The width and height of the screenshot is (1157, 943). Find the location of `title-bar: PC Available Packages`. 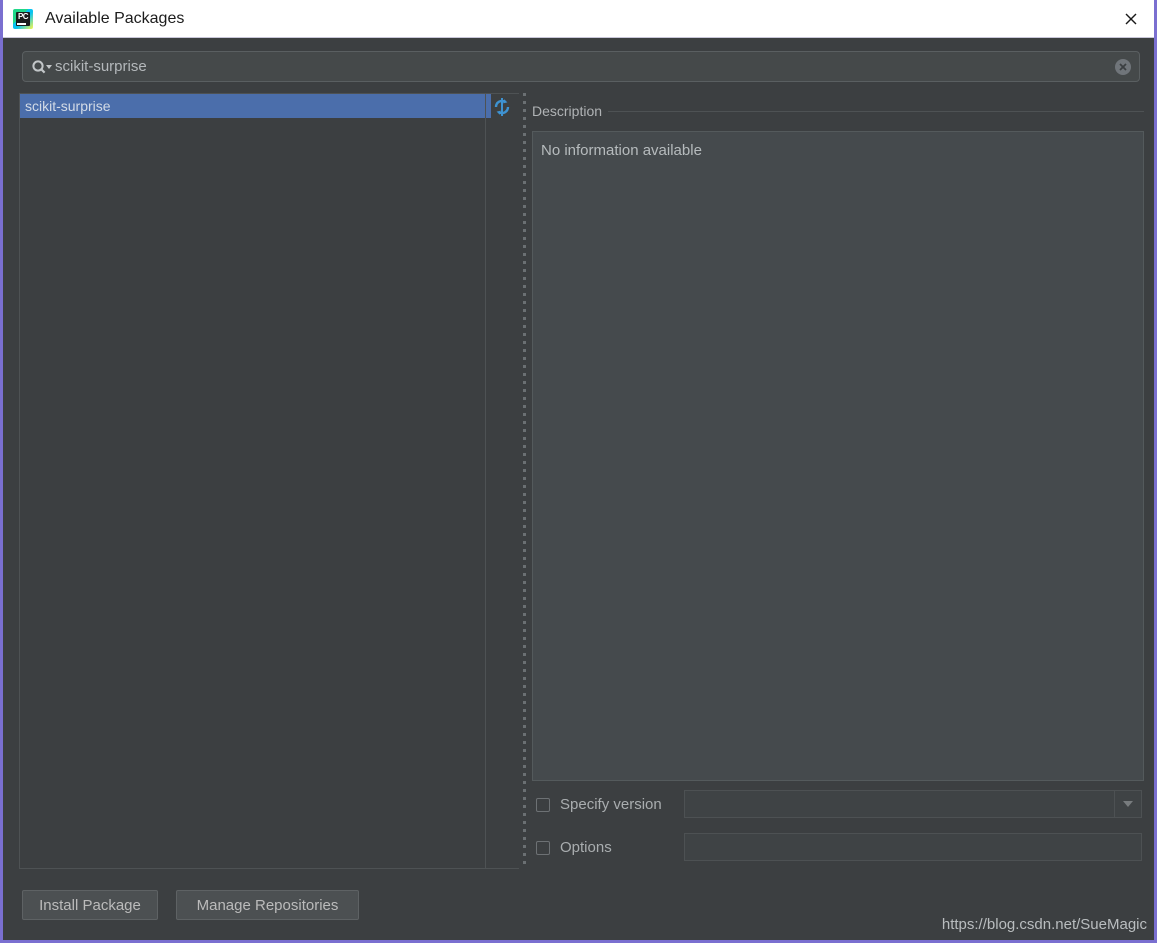

title-bar: PC Available Packages is located at coordinates (578, 19).